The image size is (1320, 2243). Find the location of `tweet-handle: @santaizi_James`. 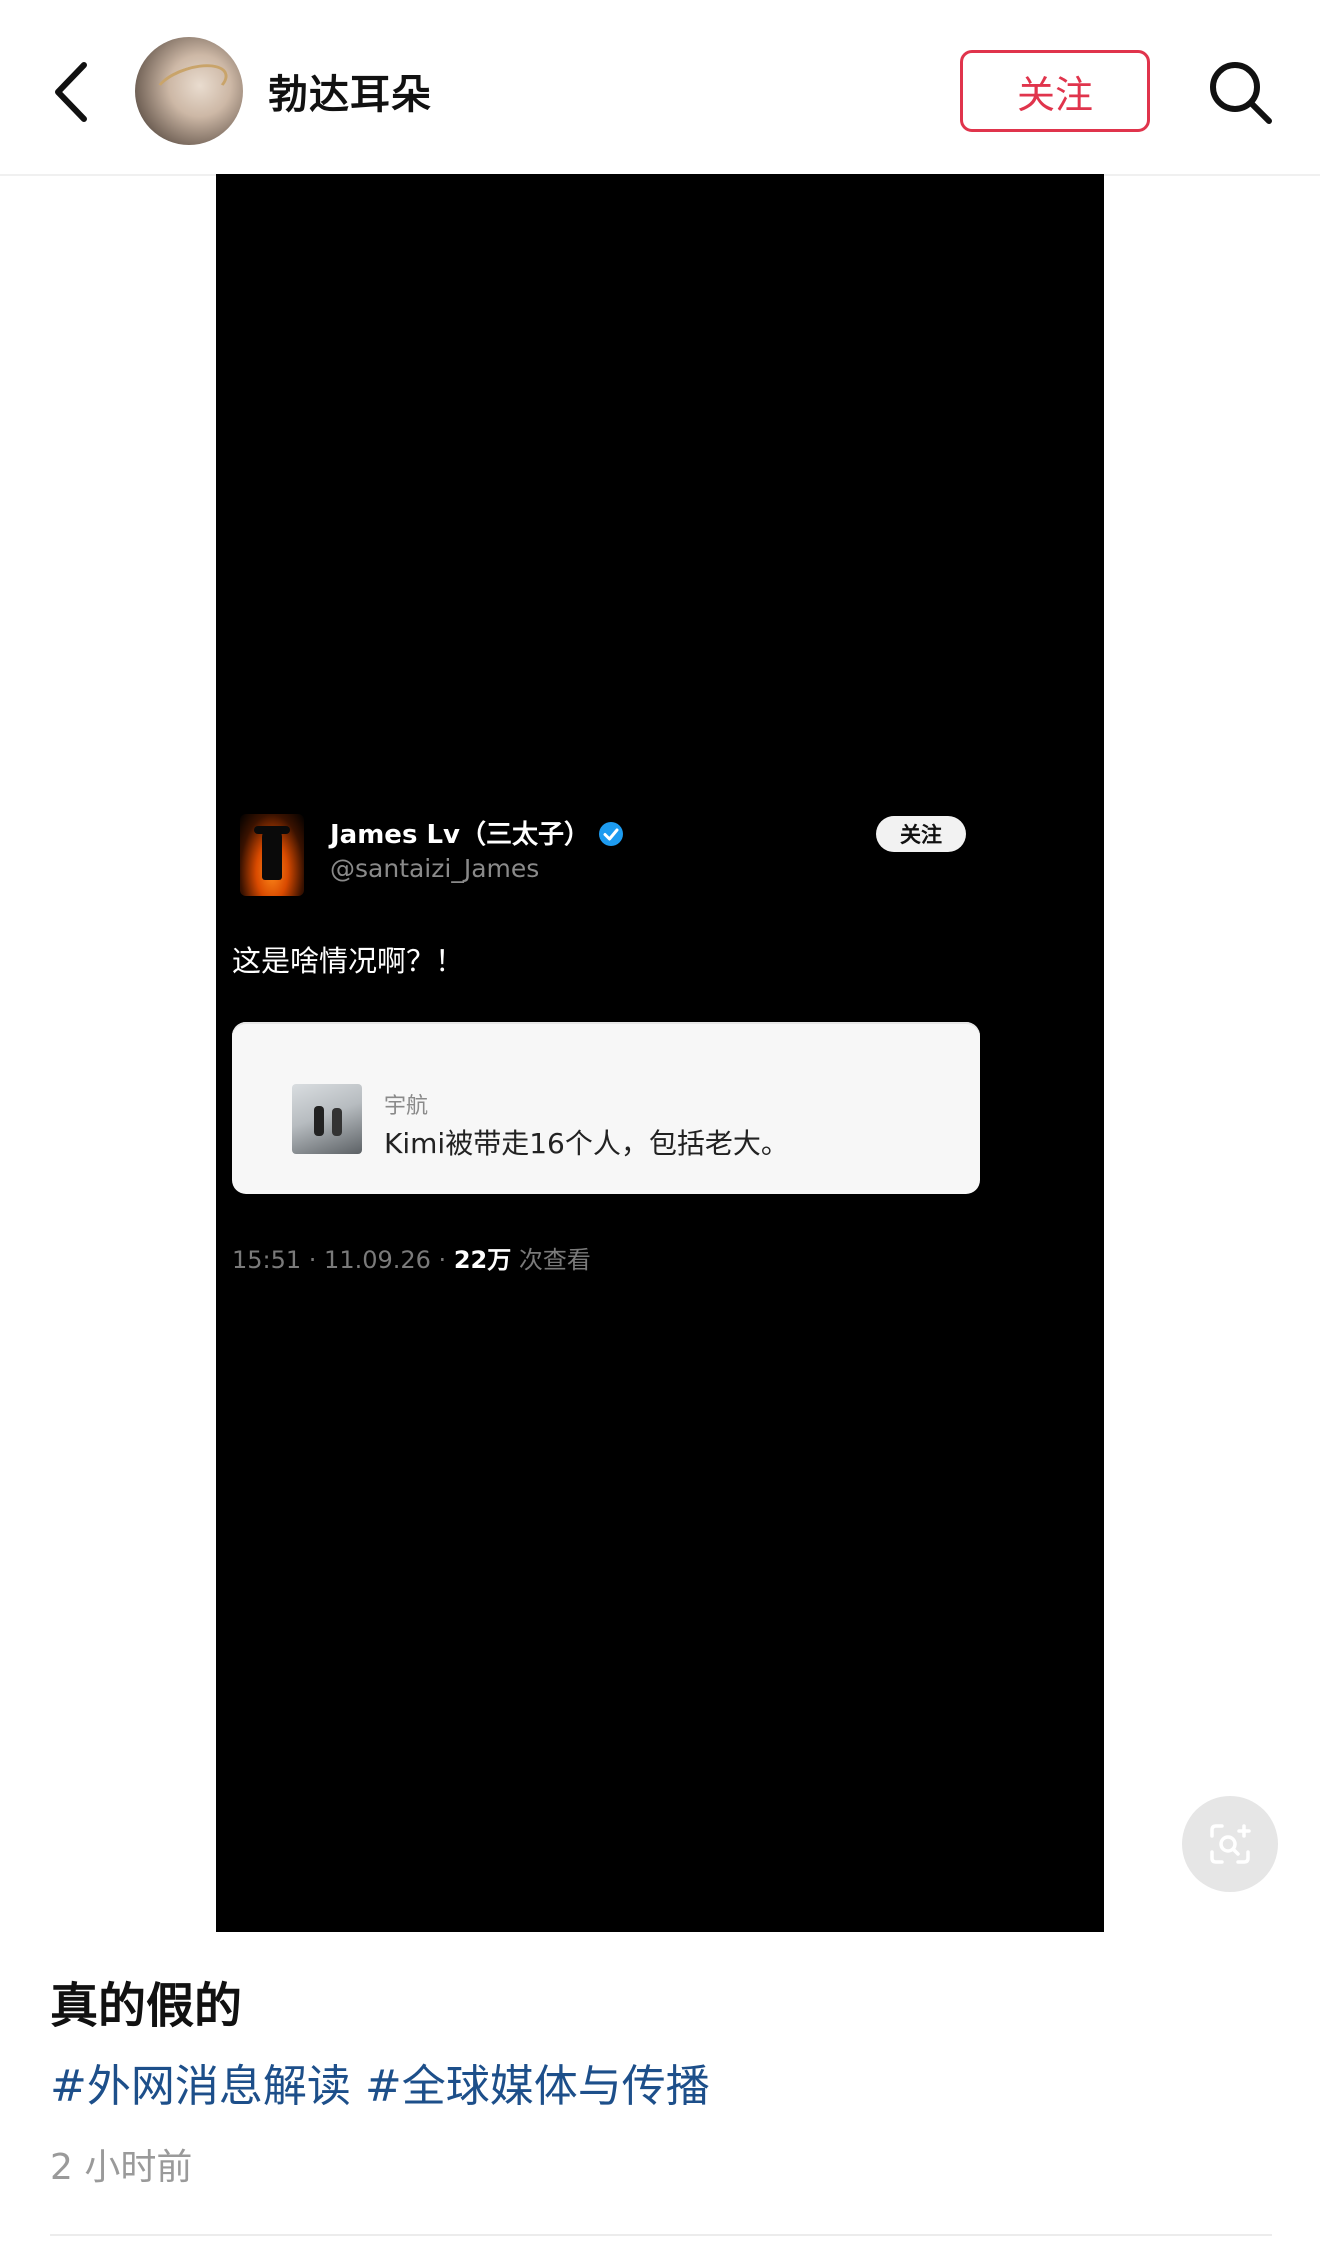

tweet-handle: @santaizi_James is located at coordinates (435, 868).